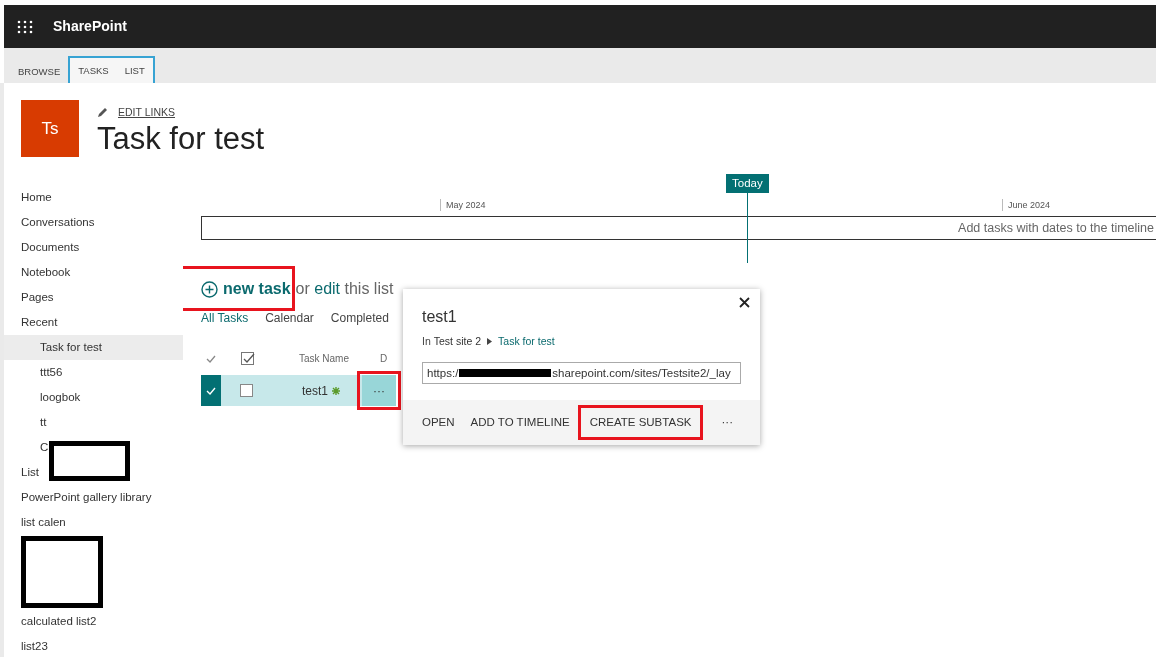 The width and height of the screenshot is (1156, 657). I want to click on nav-link: ttt56, so click(93, 372).